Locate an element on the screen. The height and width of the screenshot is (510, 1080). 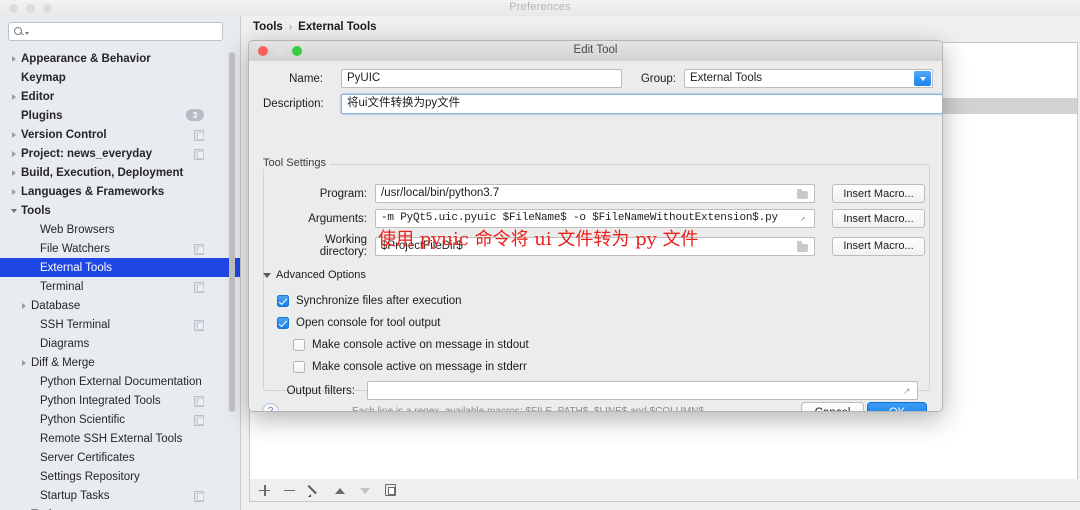
sidebar-item-label: Remote SSH External Tools is located at coordinates (111, 438).